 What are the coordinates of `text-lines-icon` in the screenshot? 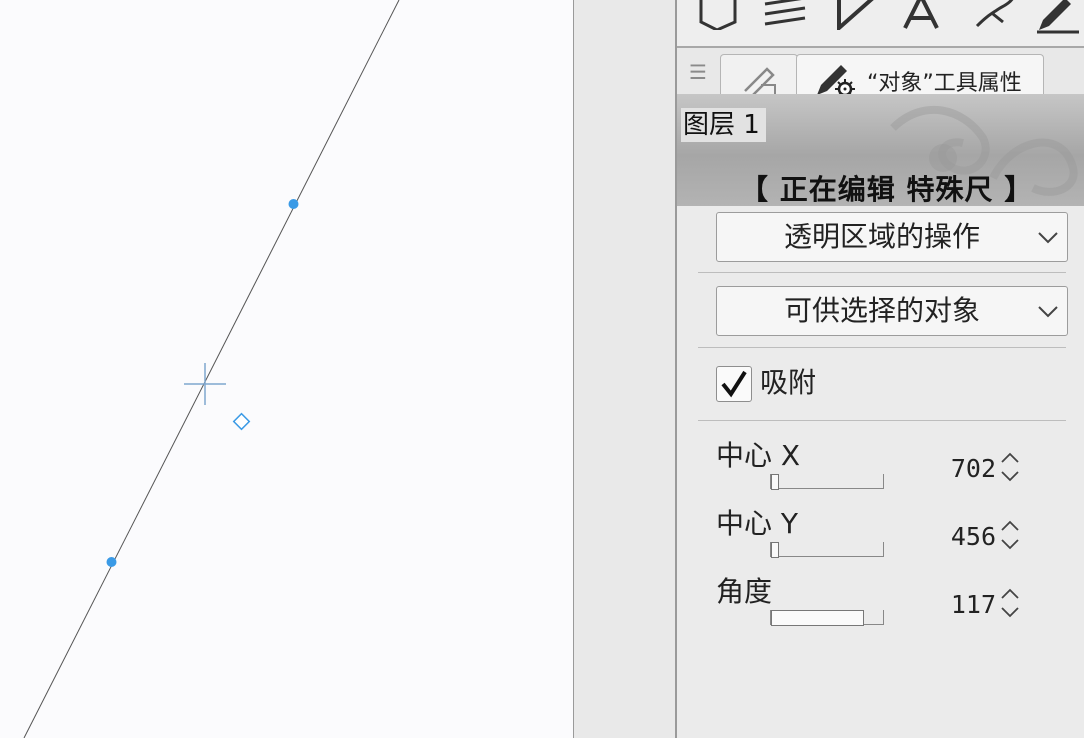 It's located at (786, 15).